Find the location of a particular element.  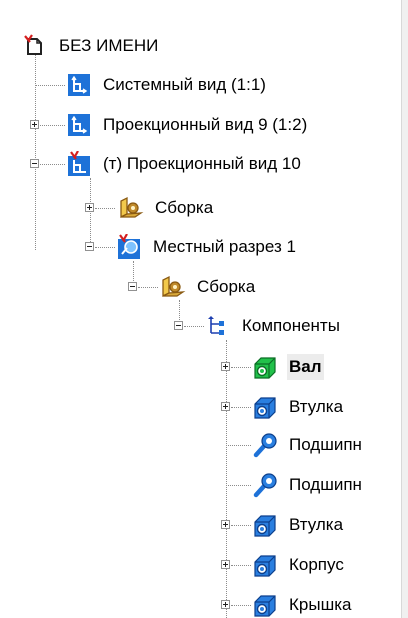

tree-node-part: Корпус is located at coordinates (299, 565).